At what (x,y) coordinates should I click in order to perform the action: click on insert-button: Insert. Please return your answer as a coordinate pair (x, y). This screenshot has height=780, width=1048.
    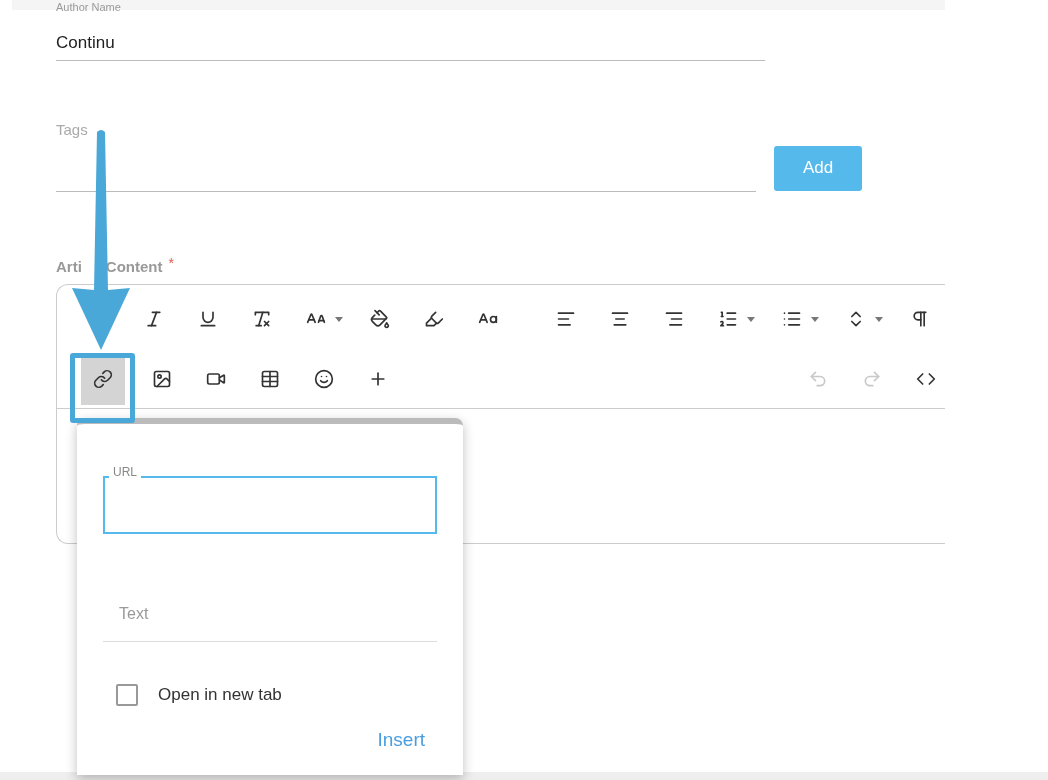
    Looking at the image, I should click on (401, 739).